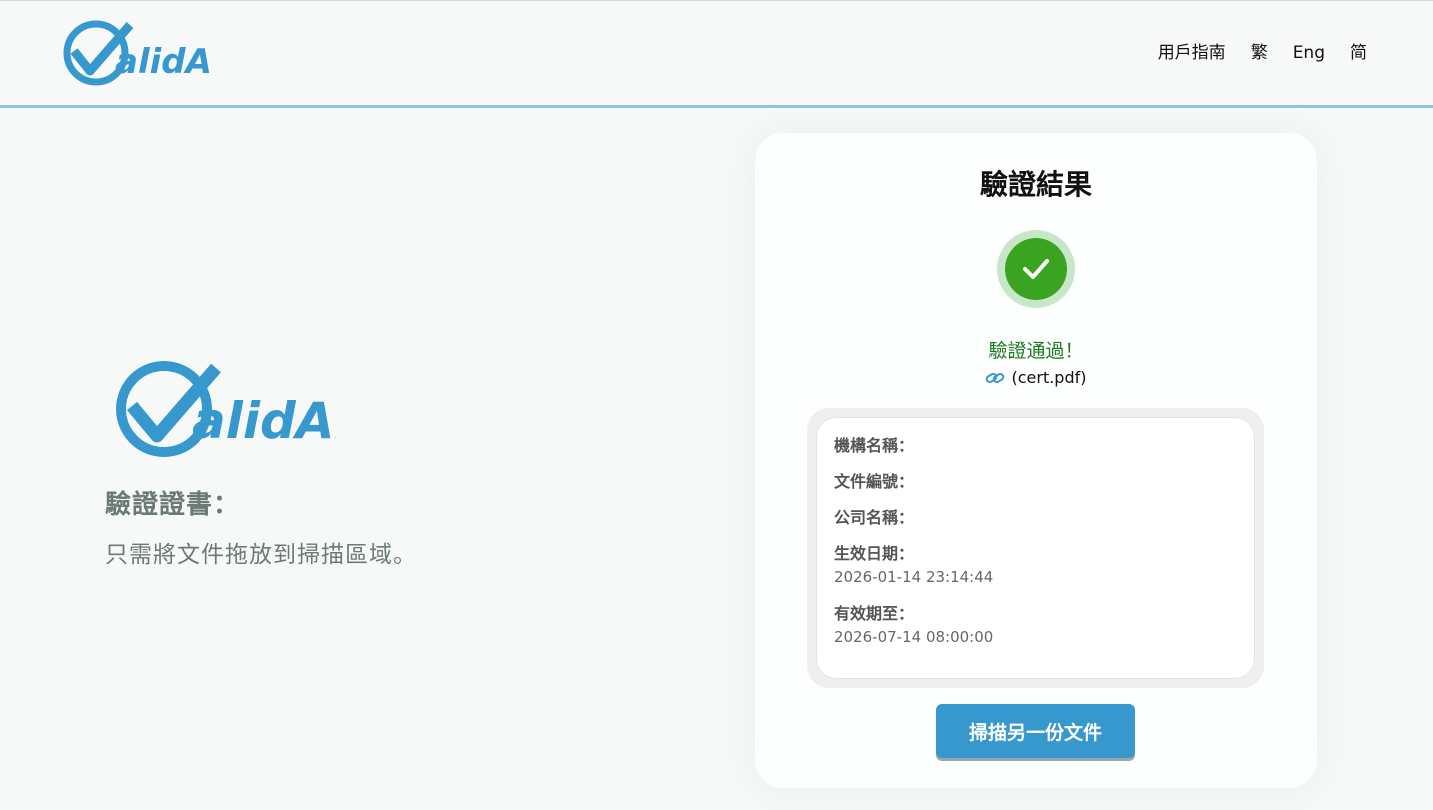 The width and height of the screenshot is (1433, 810). I want to click on file-link: (cert.pdf), so click(1036, 377).